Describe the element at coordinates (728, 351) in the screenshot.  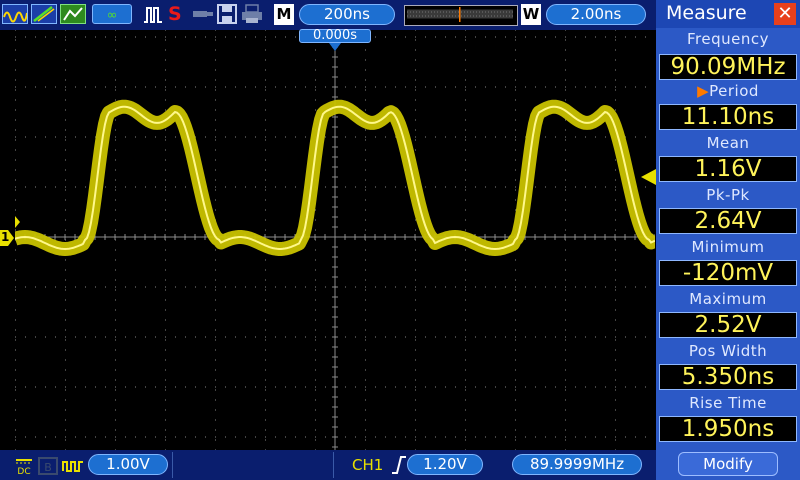
I see `measure-label-pos-width: Pos Width` at that location.